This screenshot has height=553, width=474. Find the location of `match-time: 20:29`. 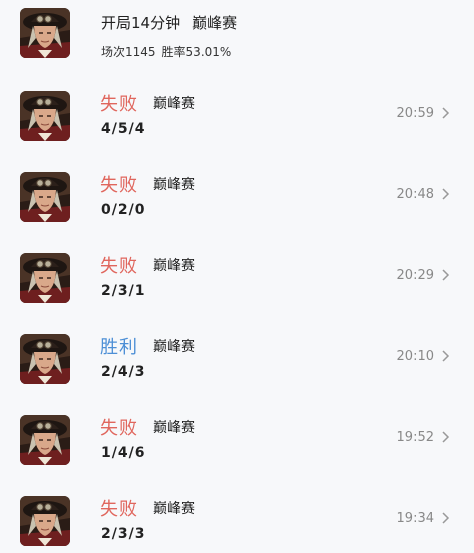

match-time: 20:29 is located at coordinates (415, 275).